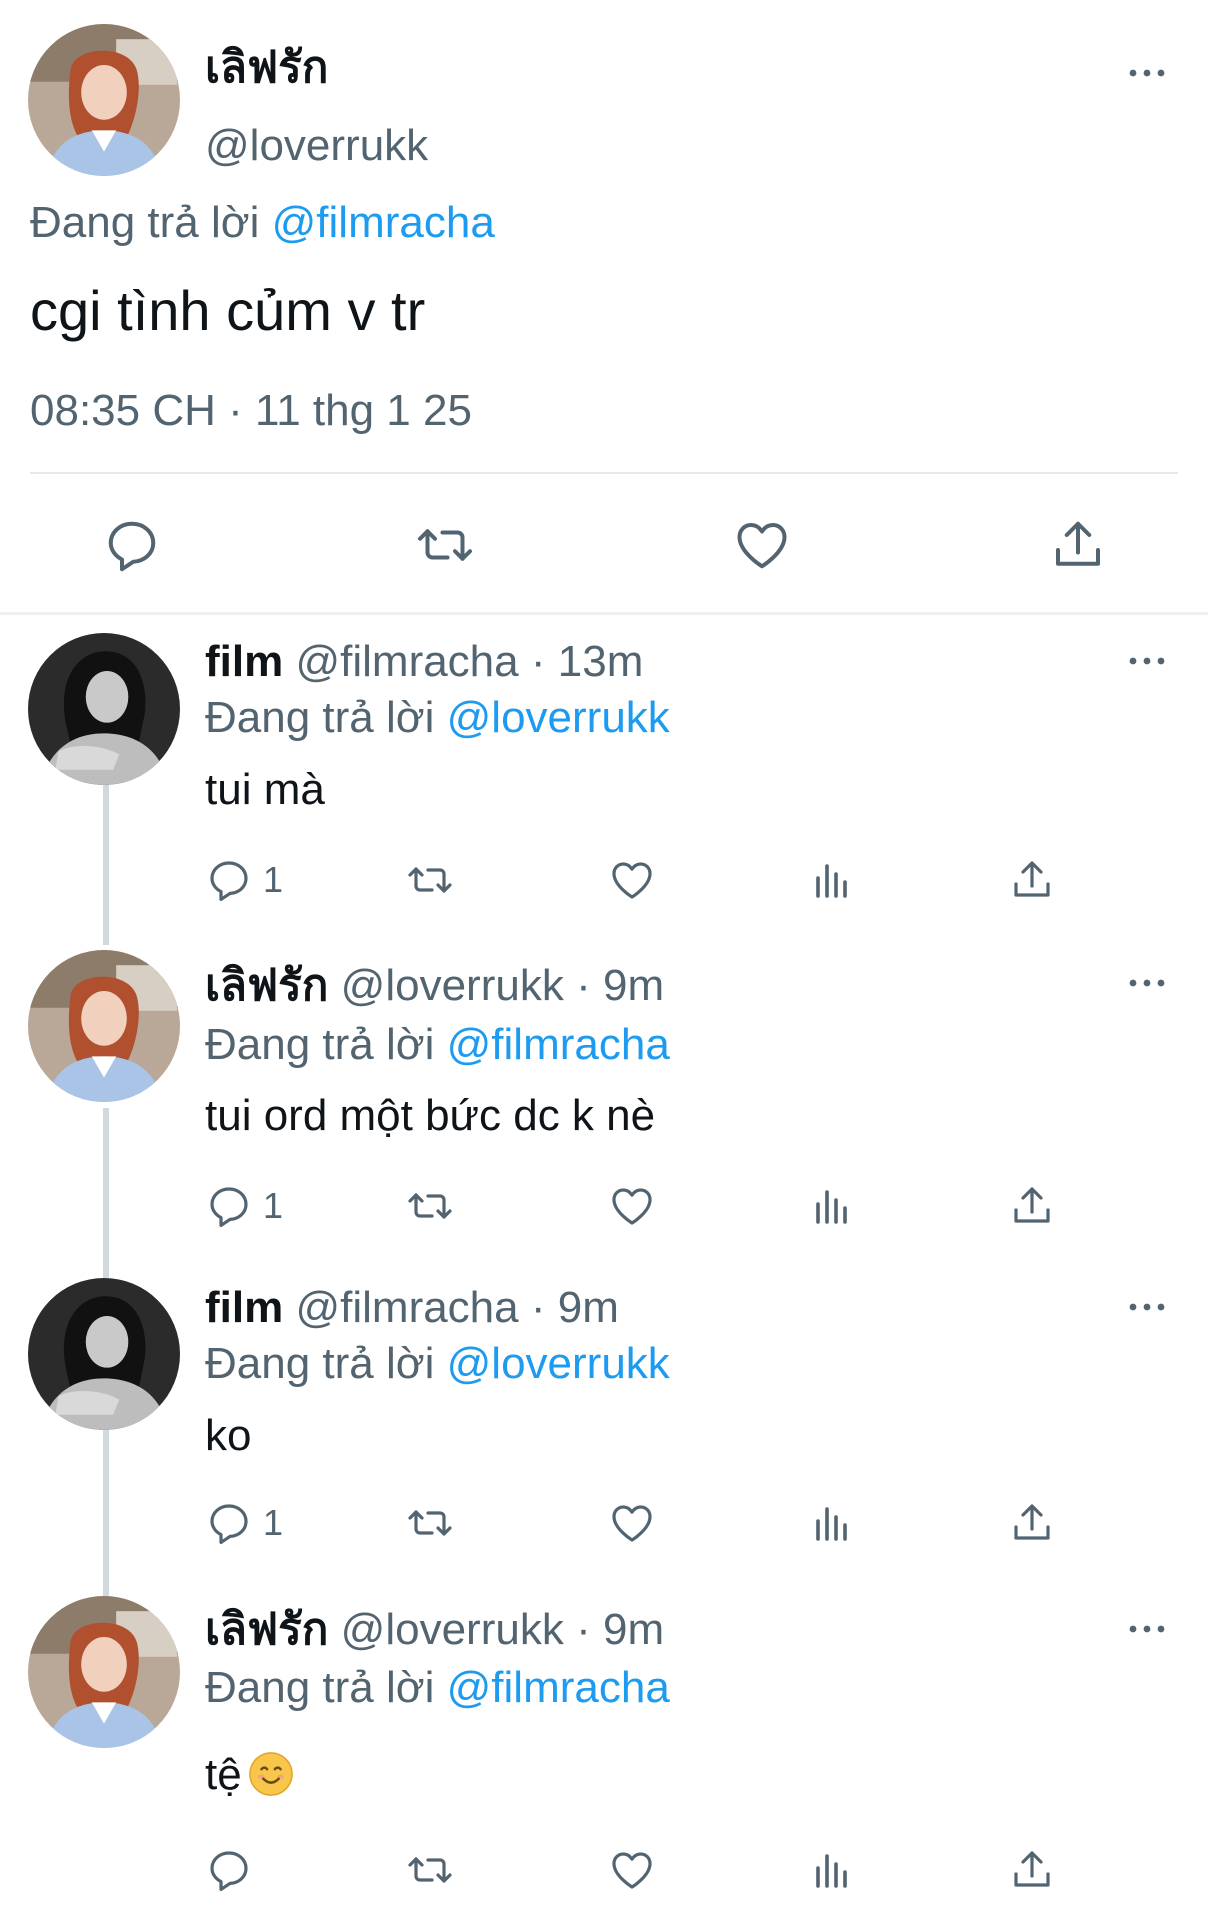 The image size is (1208, 1920). I want to click on reply-header: film @filmracha · 9m, so click(412, 1307).